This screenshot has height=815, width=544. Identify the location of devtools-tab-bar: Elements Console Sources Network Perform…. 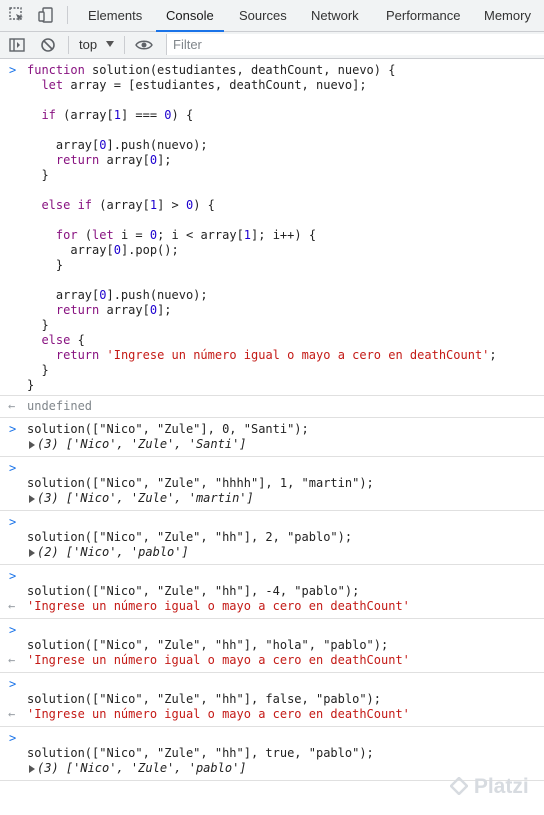
(272, 16).